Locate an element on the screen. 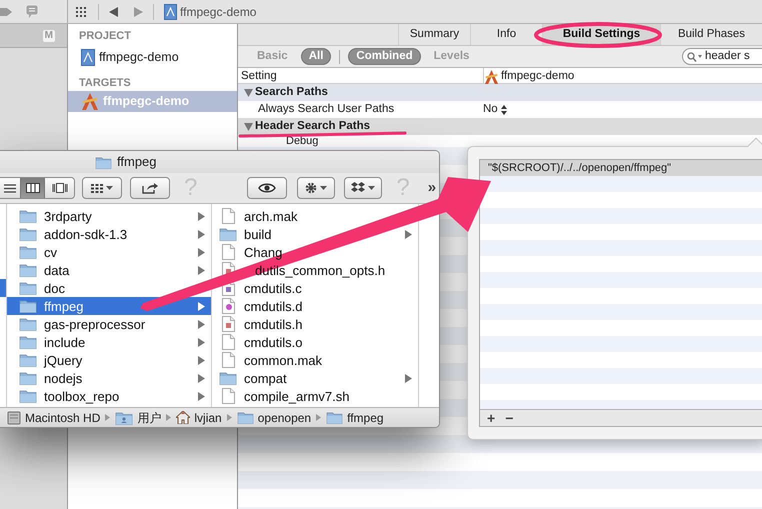 The height and width of the screenshot is (509, 762). remove-button: − is located at coordinates (509, 418).